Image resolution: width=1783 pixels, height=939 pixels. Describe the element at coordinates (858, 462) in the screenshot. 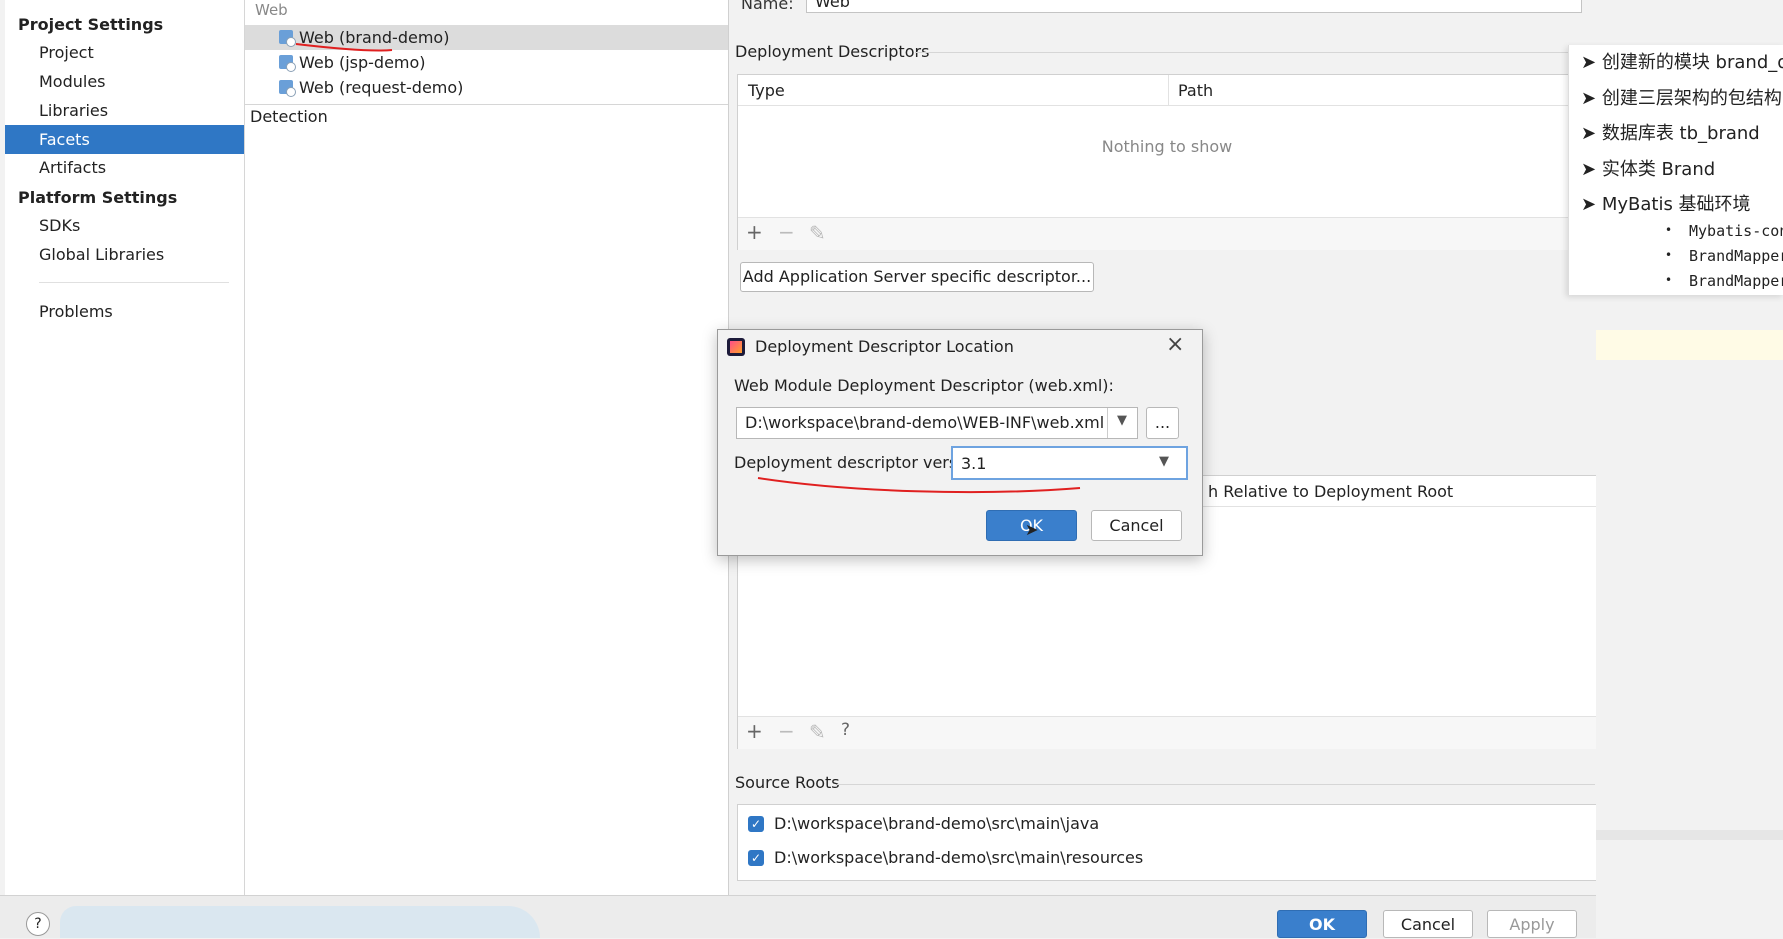

I see `version-label: Deployment descriptor version` at that location.